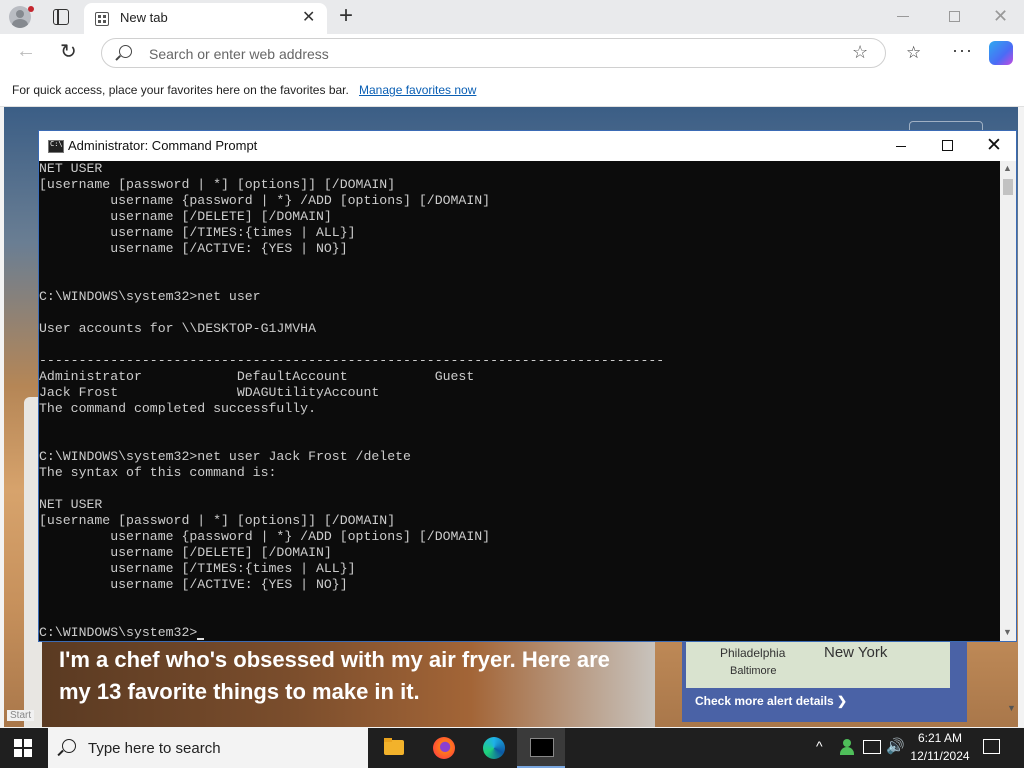  What do you see at coordinates (1008, 401) in the screenshot?
I see `cmd-scrollbar: ▲ ▼` at bounding box center [1008, 401].